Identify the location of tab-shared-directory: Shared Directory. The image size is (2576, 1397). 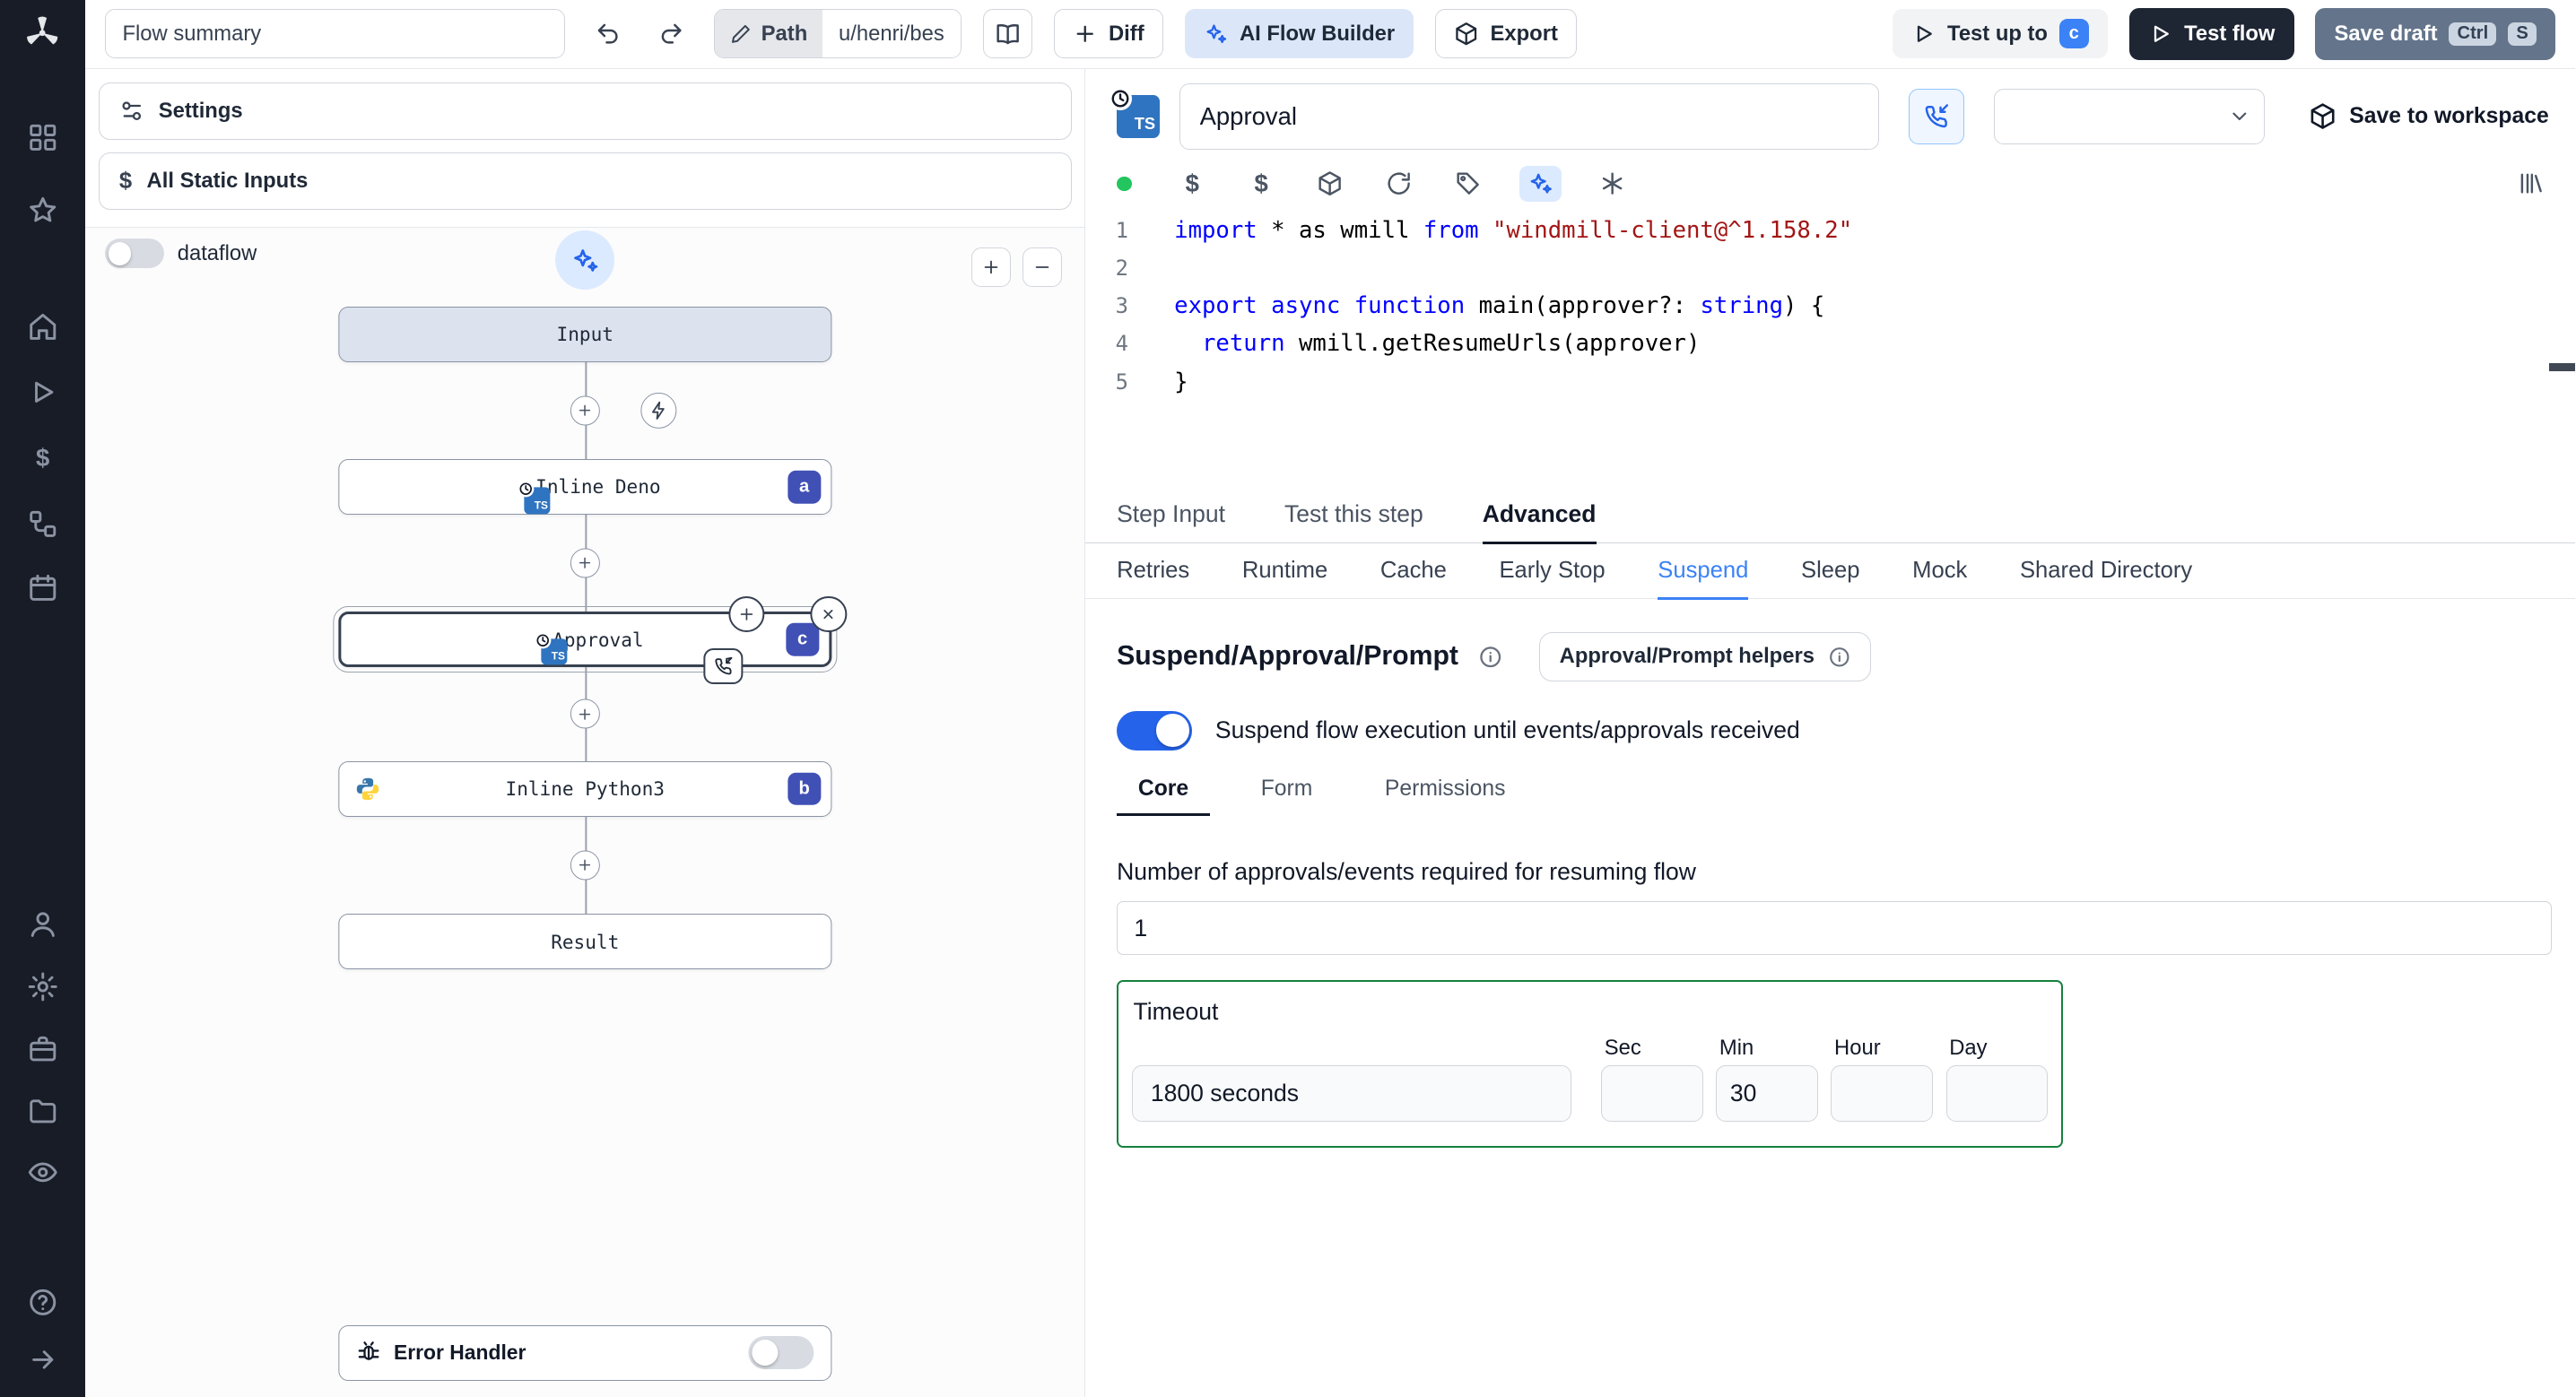
(2106, 571).